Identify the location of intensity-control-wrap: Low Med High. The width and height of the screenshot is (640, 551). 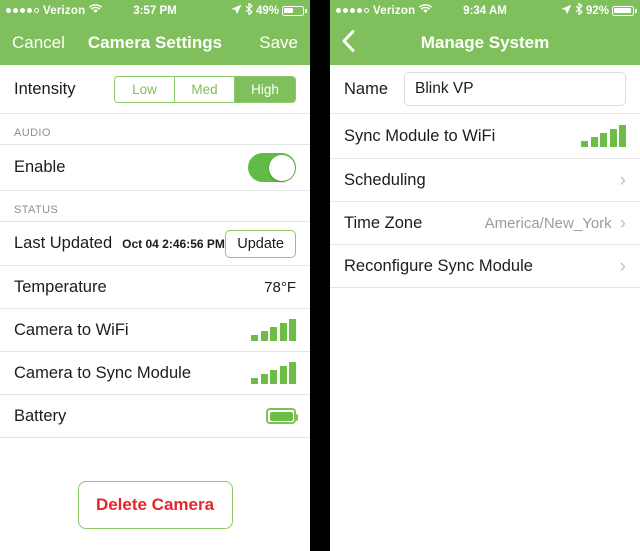
(205, 89).